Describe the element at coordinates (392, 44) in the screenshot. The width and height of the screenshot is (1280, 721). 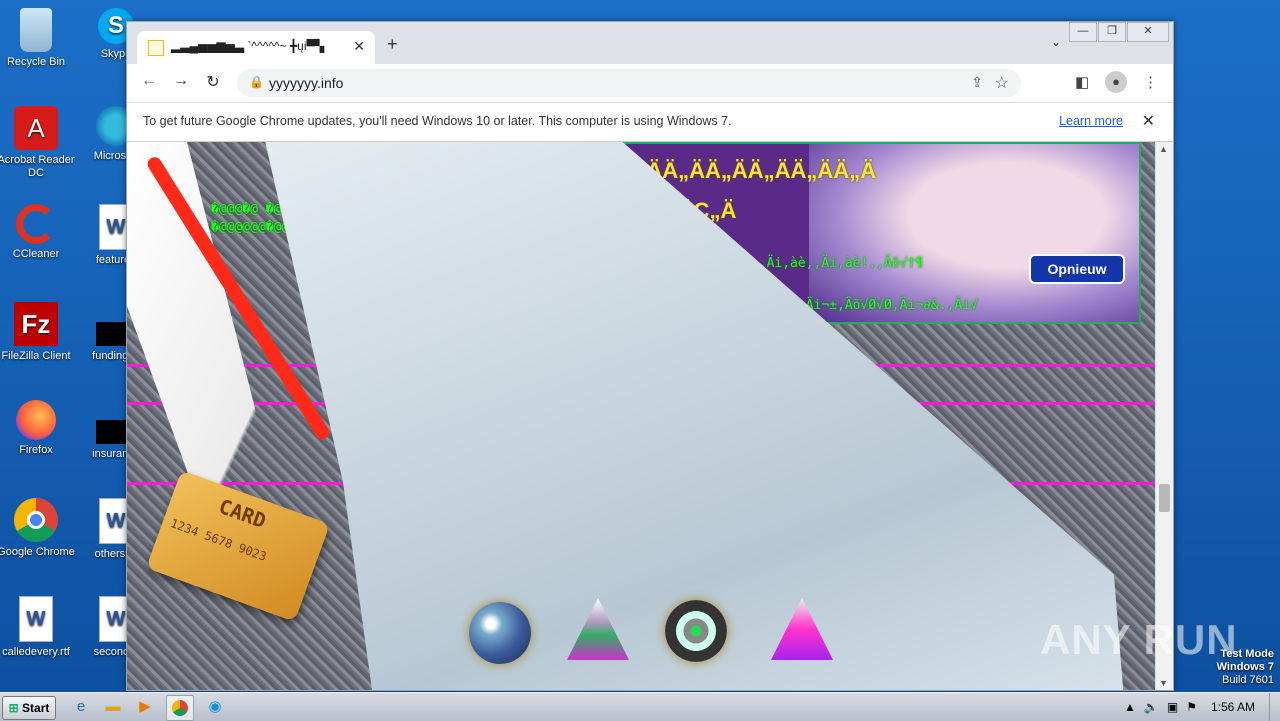
I see `new-tab-button: +` at that location.